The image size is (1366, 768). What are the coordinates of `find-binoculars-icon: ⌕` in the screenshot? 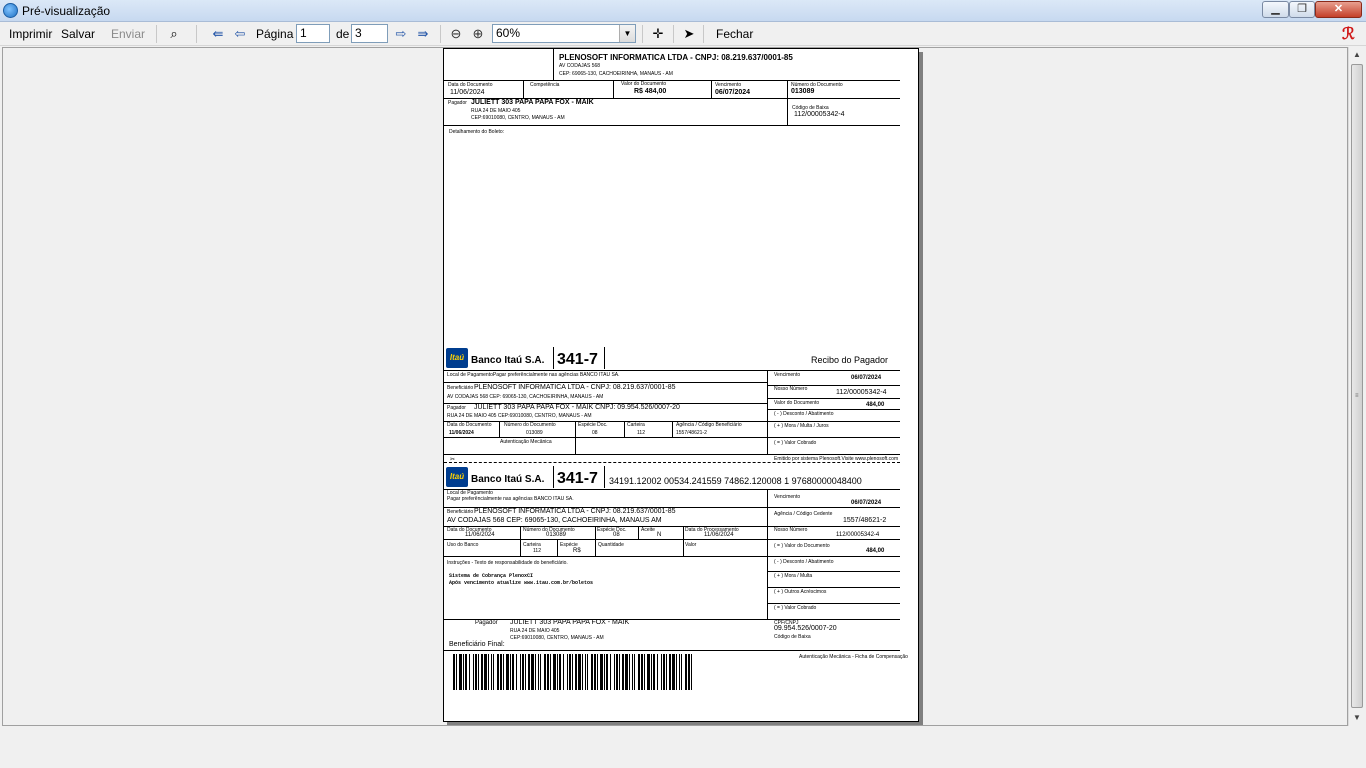 It's located at (174, 34).